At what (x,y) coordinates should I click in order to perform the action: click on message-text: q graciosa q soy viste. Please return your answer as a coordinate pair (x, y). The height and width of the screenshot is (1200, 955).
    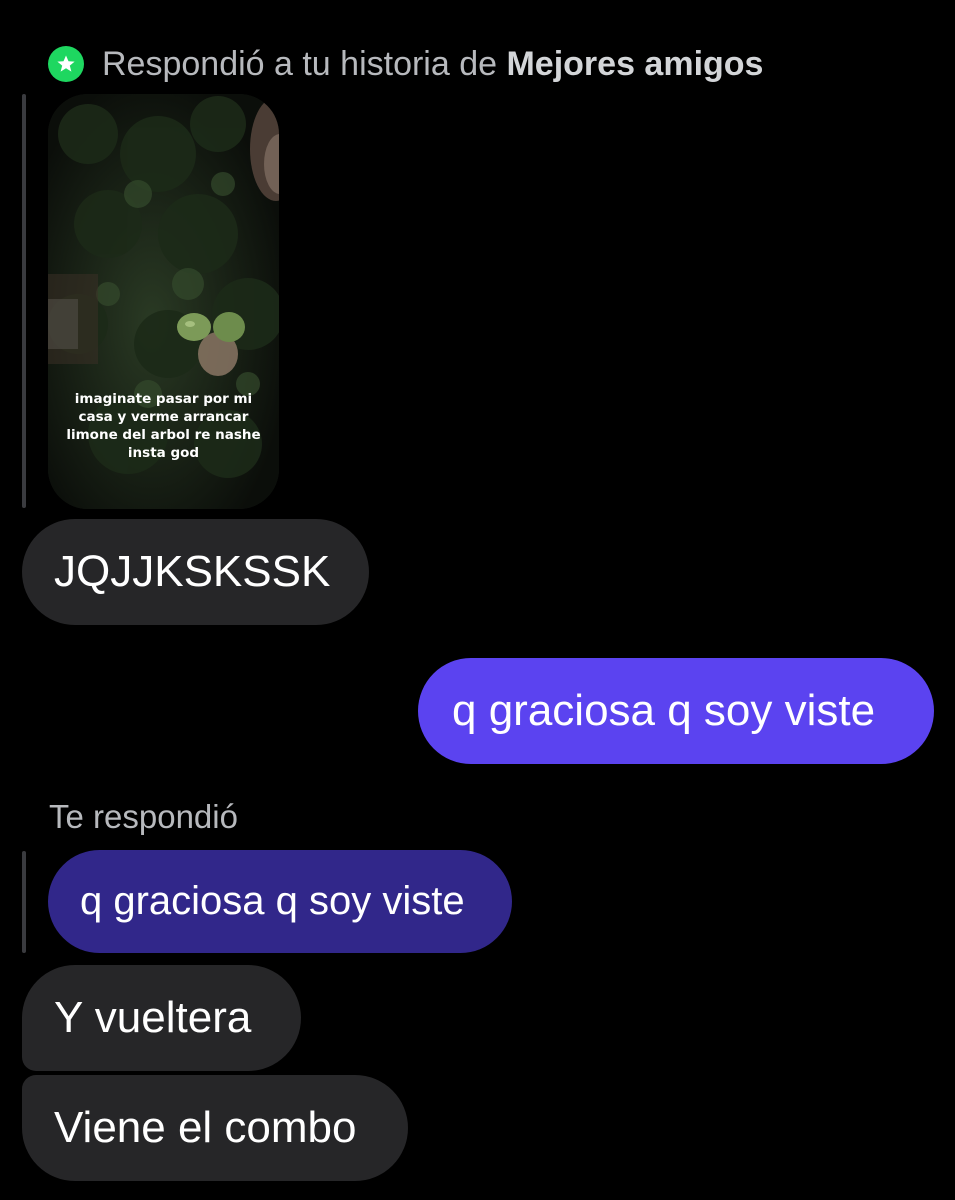
    Looking at the image, I should click on (664, 710).